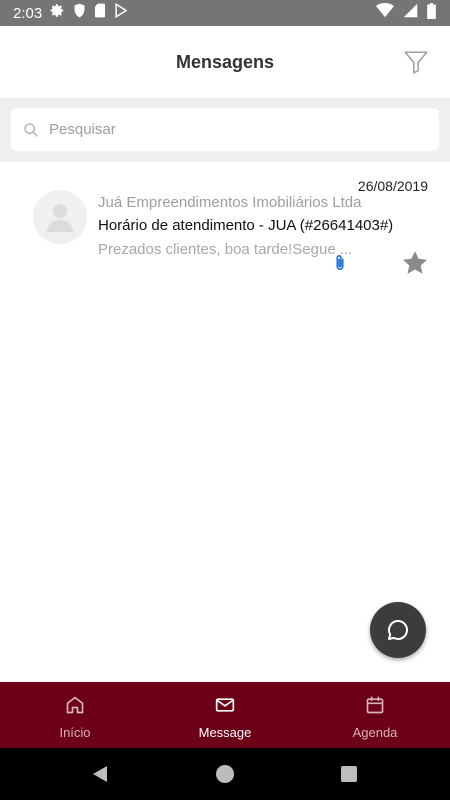 This screenshot has height=800, width=450. What do you see at coordinates (375, 732) in the screenshot?
I see `nav-label-agenda: Agenda` at bounding box center [375, 732].